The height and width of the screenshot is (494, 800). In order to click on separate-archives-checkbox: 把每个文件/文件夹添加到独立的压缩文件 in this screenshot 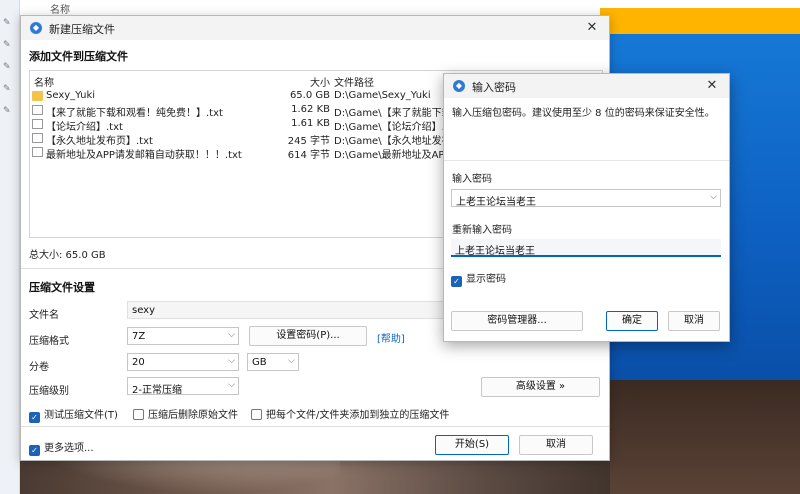, I will do `click(350, 413)`.